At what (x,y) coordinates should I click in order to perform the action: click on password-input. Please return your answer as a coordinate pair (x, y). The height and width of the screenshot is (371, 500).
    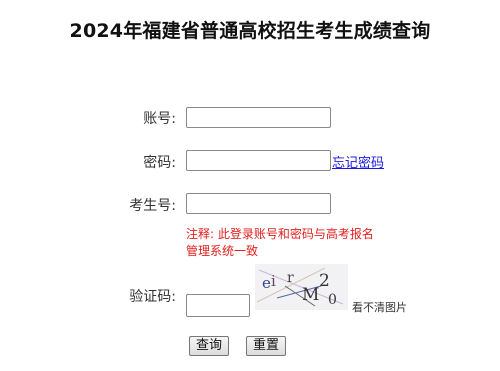
    Looking at the image, I should click on (258, 160).